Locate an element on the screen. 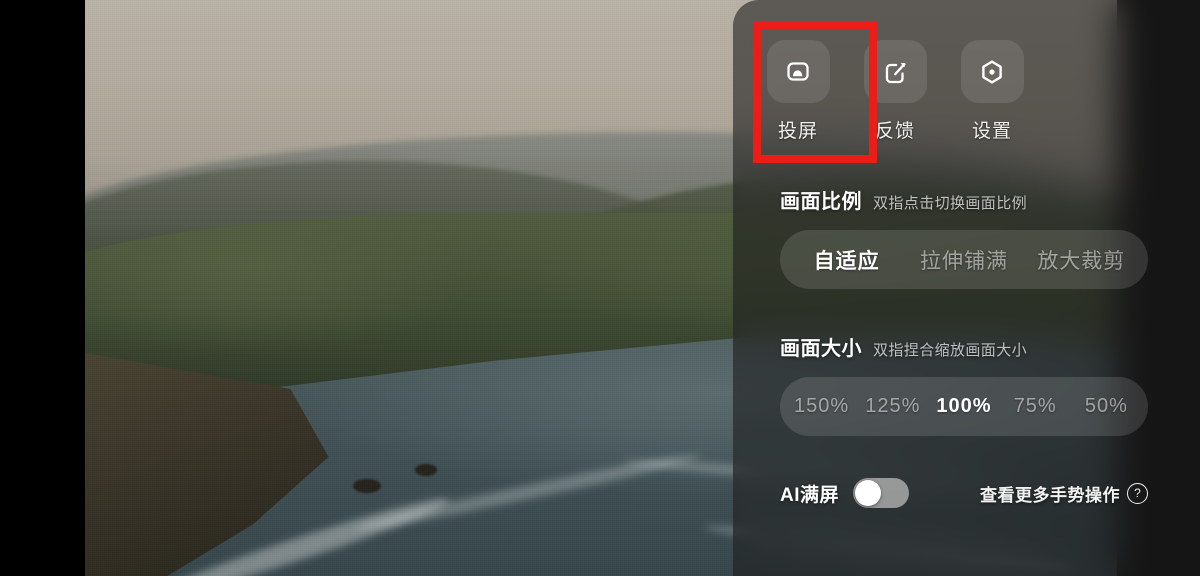  quick-action-cast: 投屏 is located at coordinates (798, 91).